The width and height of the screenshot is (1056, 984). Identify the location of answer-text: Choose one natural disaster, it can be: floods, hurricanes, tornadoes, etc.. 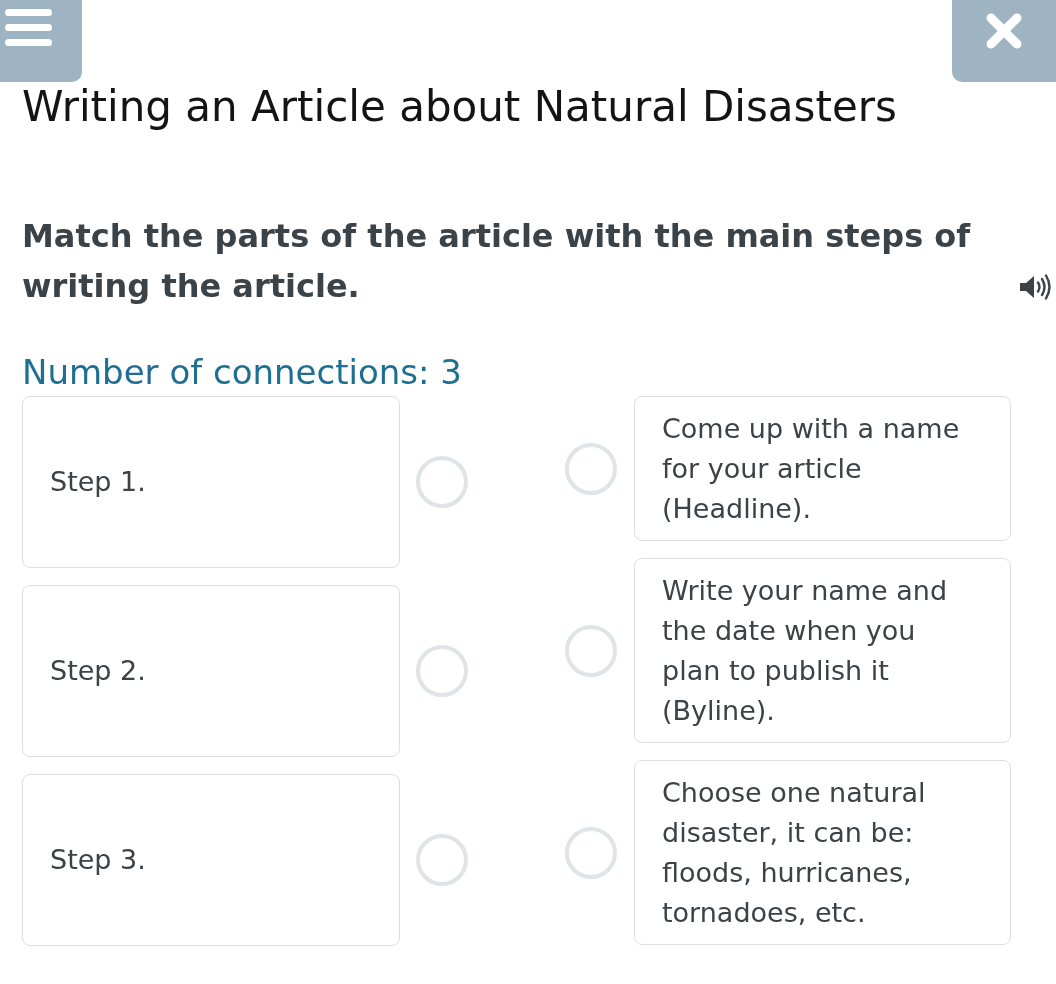
(794, 852).